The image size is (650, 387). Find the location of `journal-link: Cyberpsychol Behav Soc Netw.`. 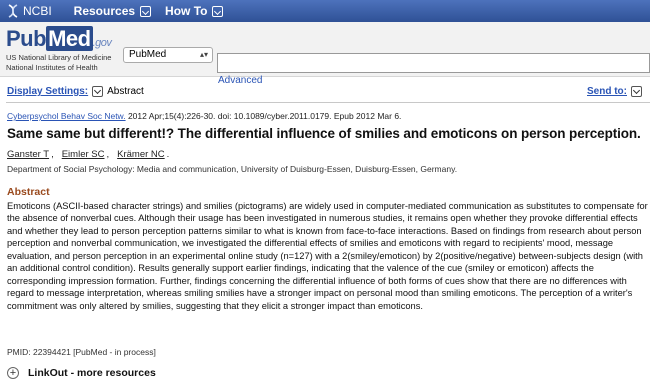

journal-link: Cyberpsychol Behav Soc Netw. is located at coordinates (66, 116).